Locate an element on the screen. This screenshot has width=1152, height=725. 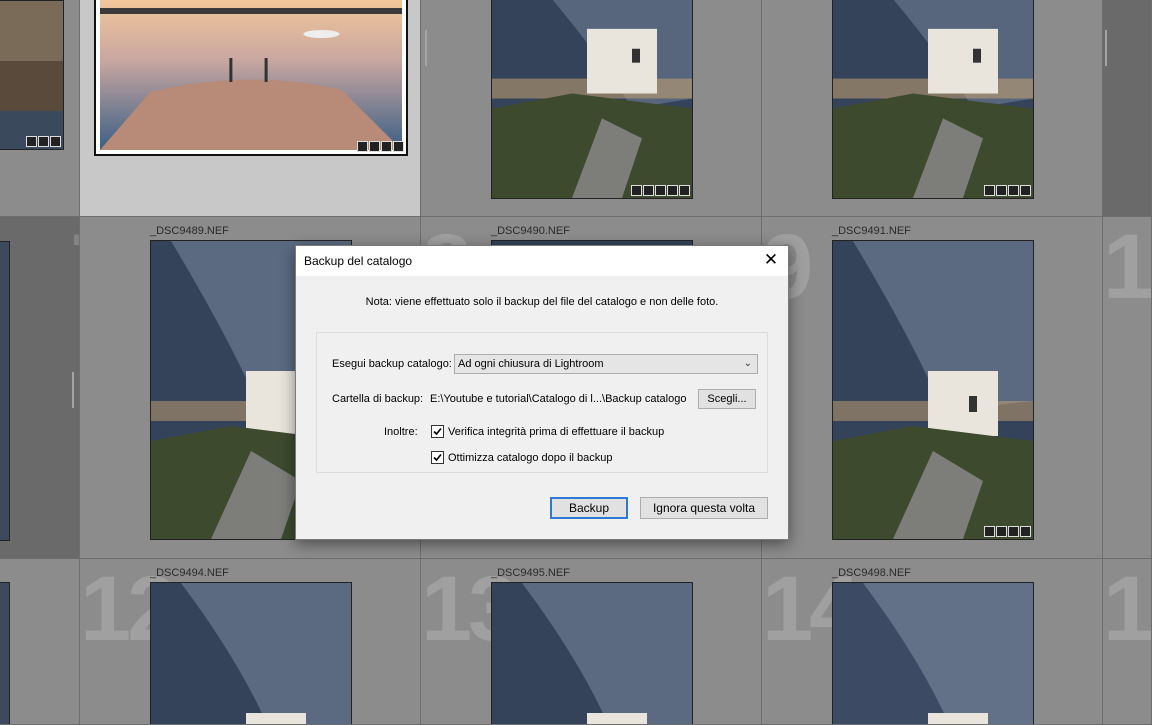
photo-filename: _DSC9489.NEF is located at coordinates (189, 231).